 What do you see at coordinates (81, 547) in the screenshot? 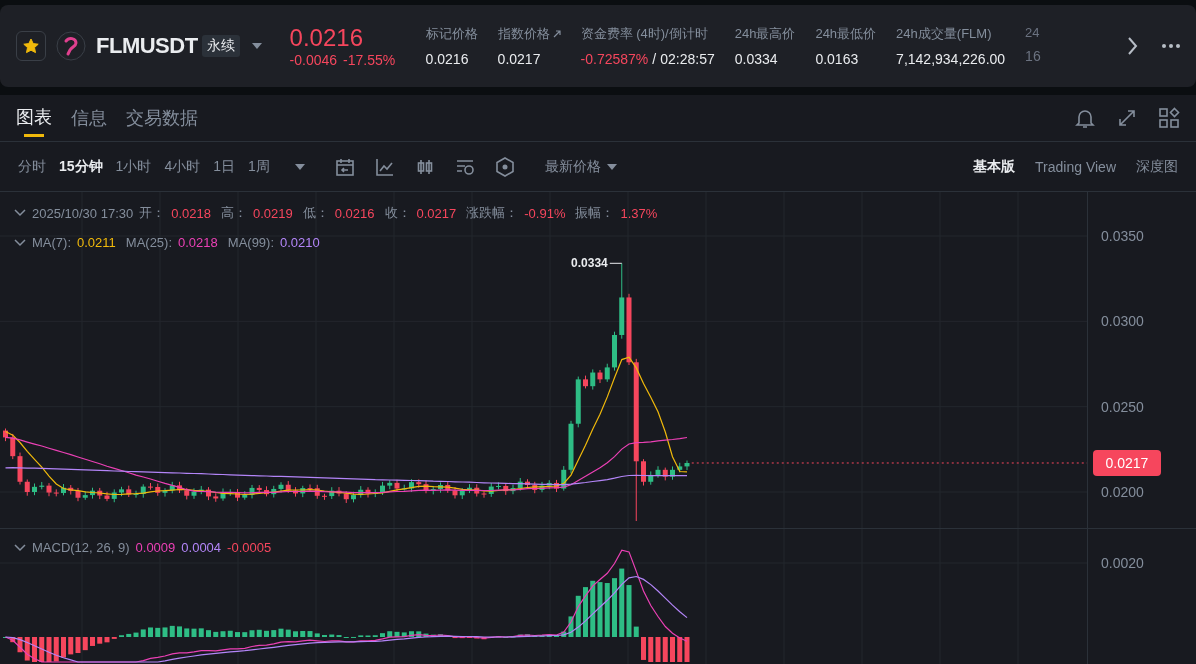
I see `macd-label: MACD(12, 26, 9)` at bounding box center [81, 547].